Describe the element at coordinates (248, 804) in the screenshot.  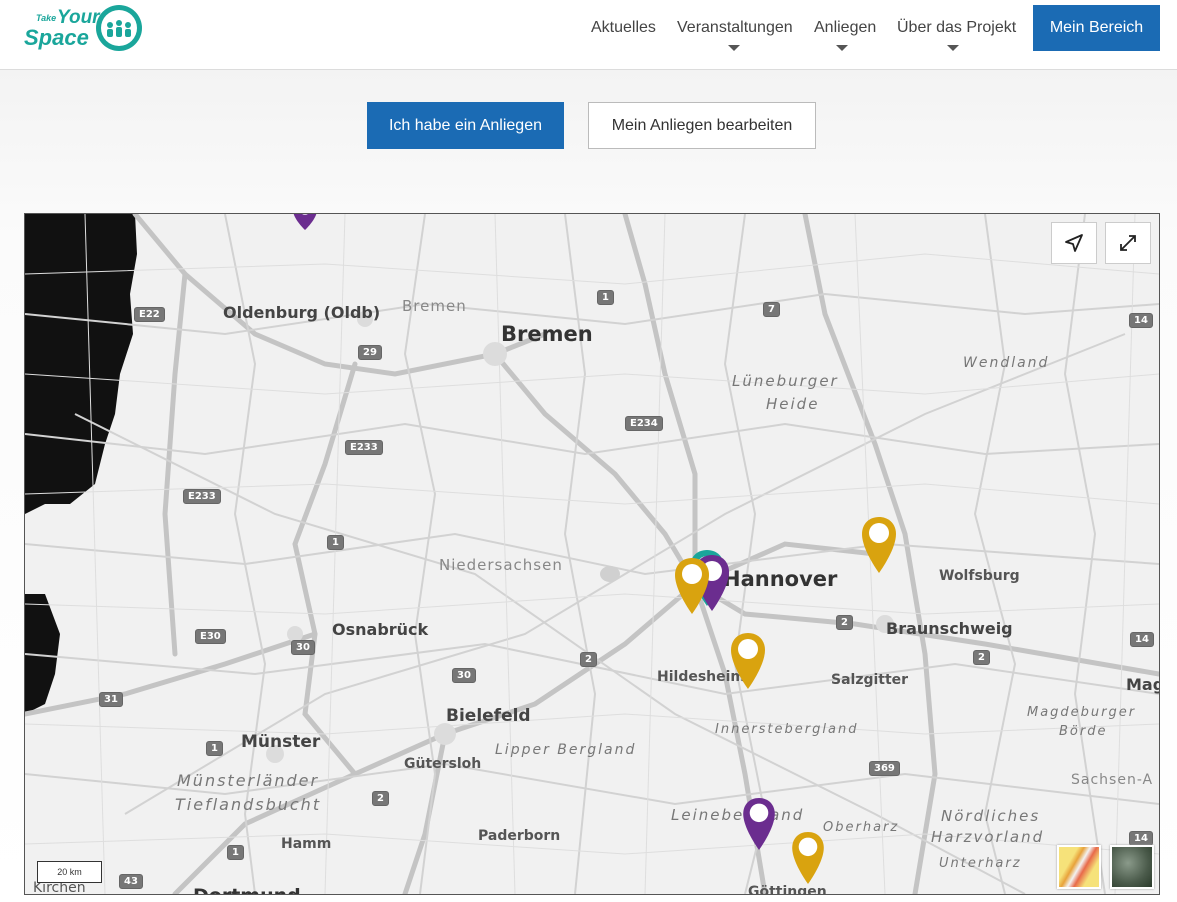
I see `map-region-tieflandsbucht: Tieflandsbucht` at that location.